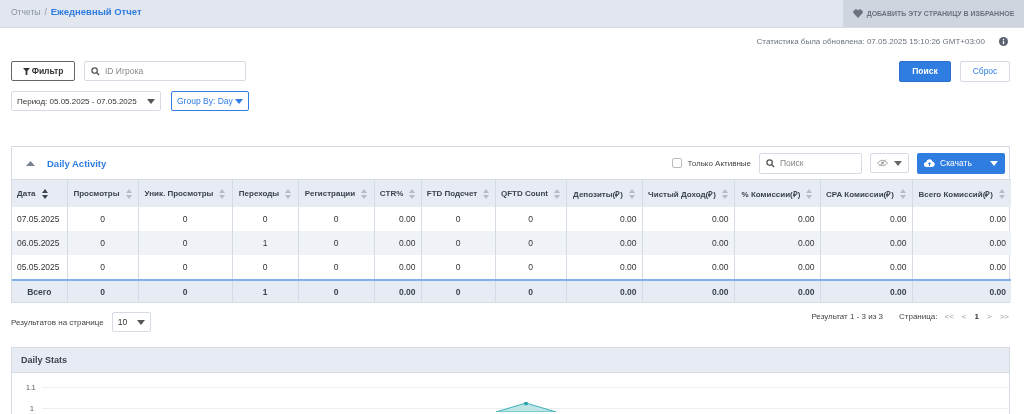  What do you see at coordinates (39, 291) in the screenshot?
I see `total-cell: Всего` at bounding box center [39, 291].